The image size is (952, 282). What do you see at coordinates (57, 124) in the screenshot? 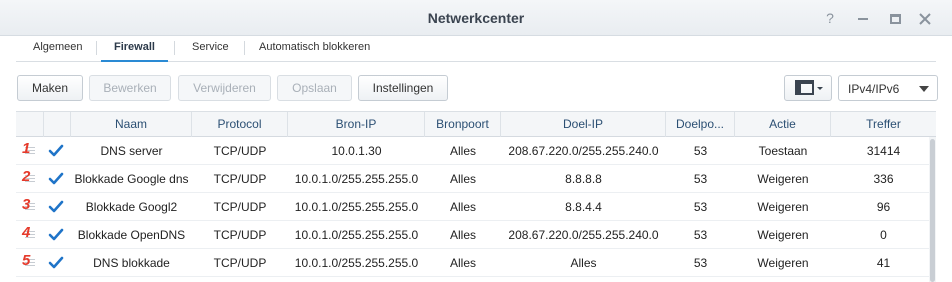
I see `checkbox-column-header` at bounding box center [57, 124].